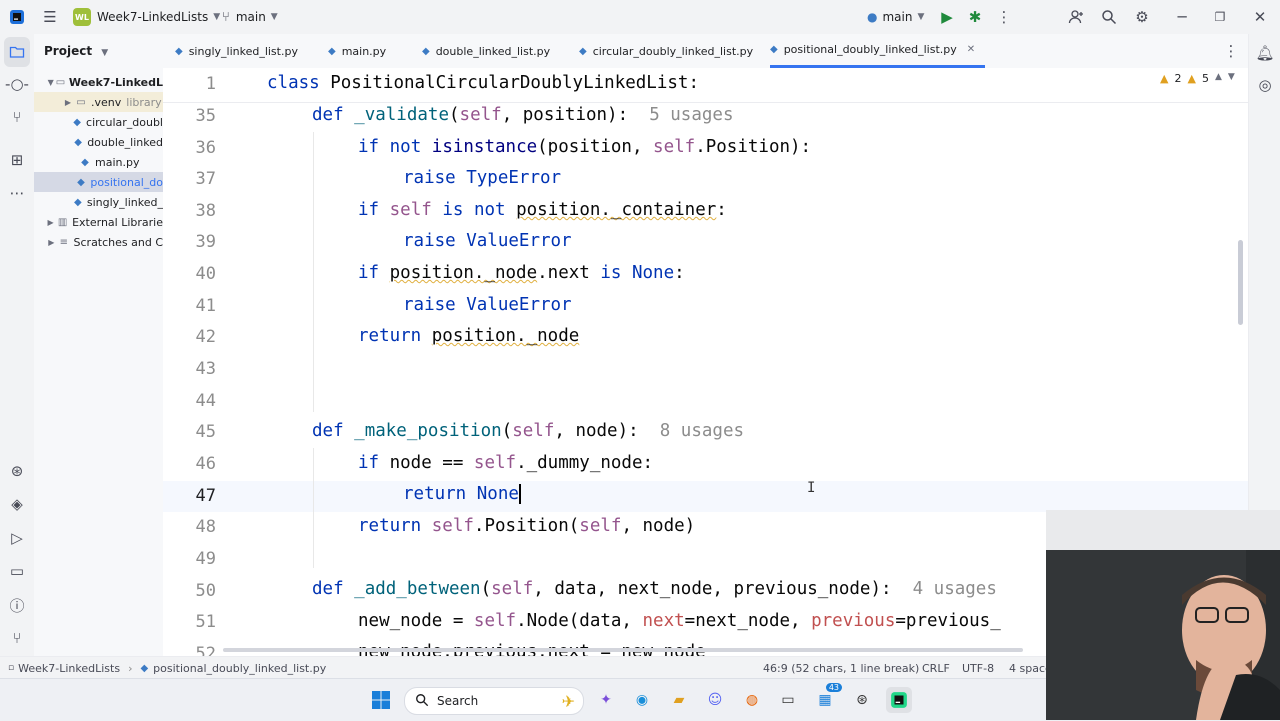  Describe the element at coordinates (236, 51) in the screenshot. I see `tab-singly-linked-list: ◆ singly_linked_list.py` at that location.